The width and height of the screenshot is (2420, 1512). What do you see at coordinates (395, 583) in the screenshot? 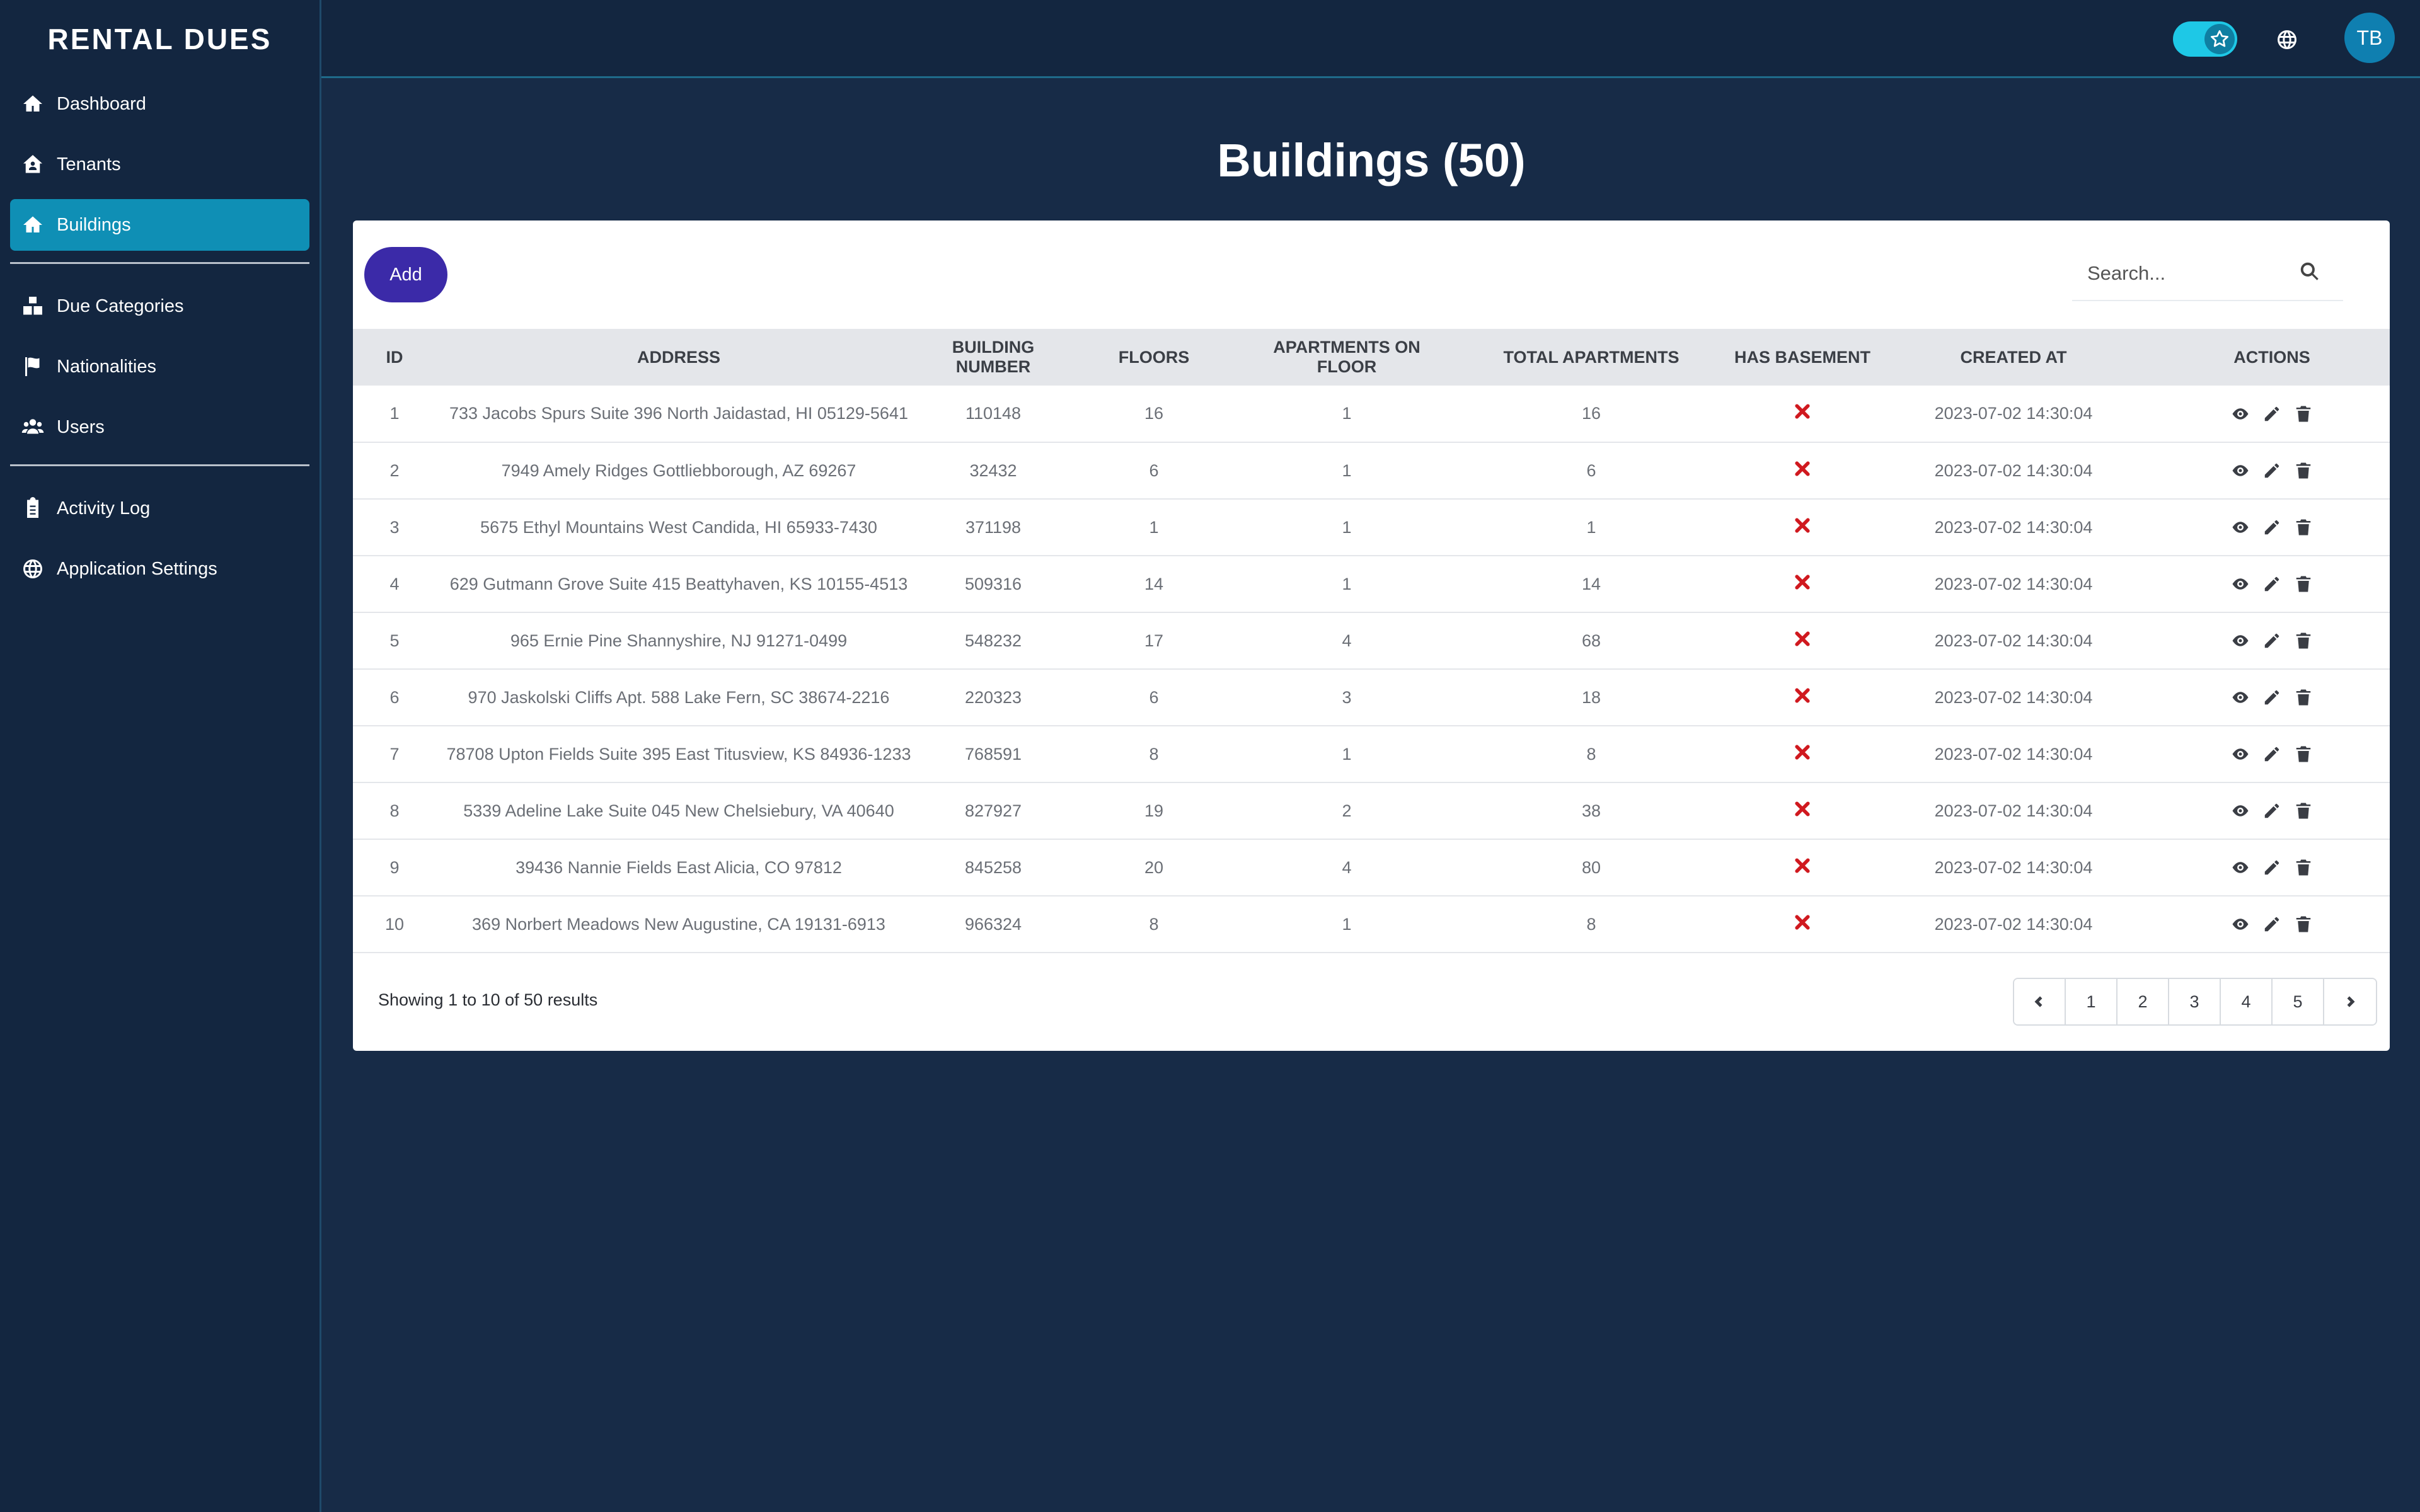
I see `cell-id: 4` at bounding box center [395, 583].